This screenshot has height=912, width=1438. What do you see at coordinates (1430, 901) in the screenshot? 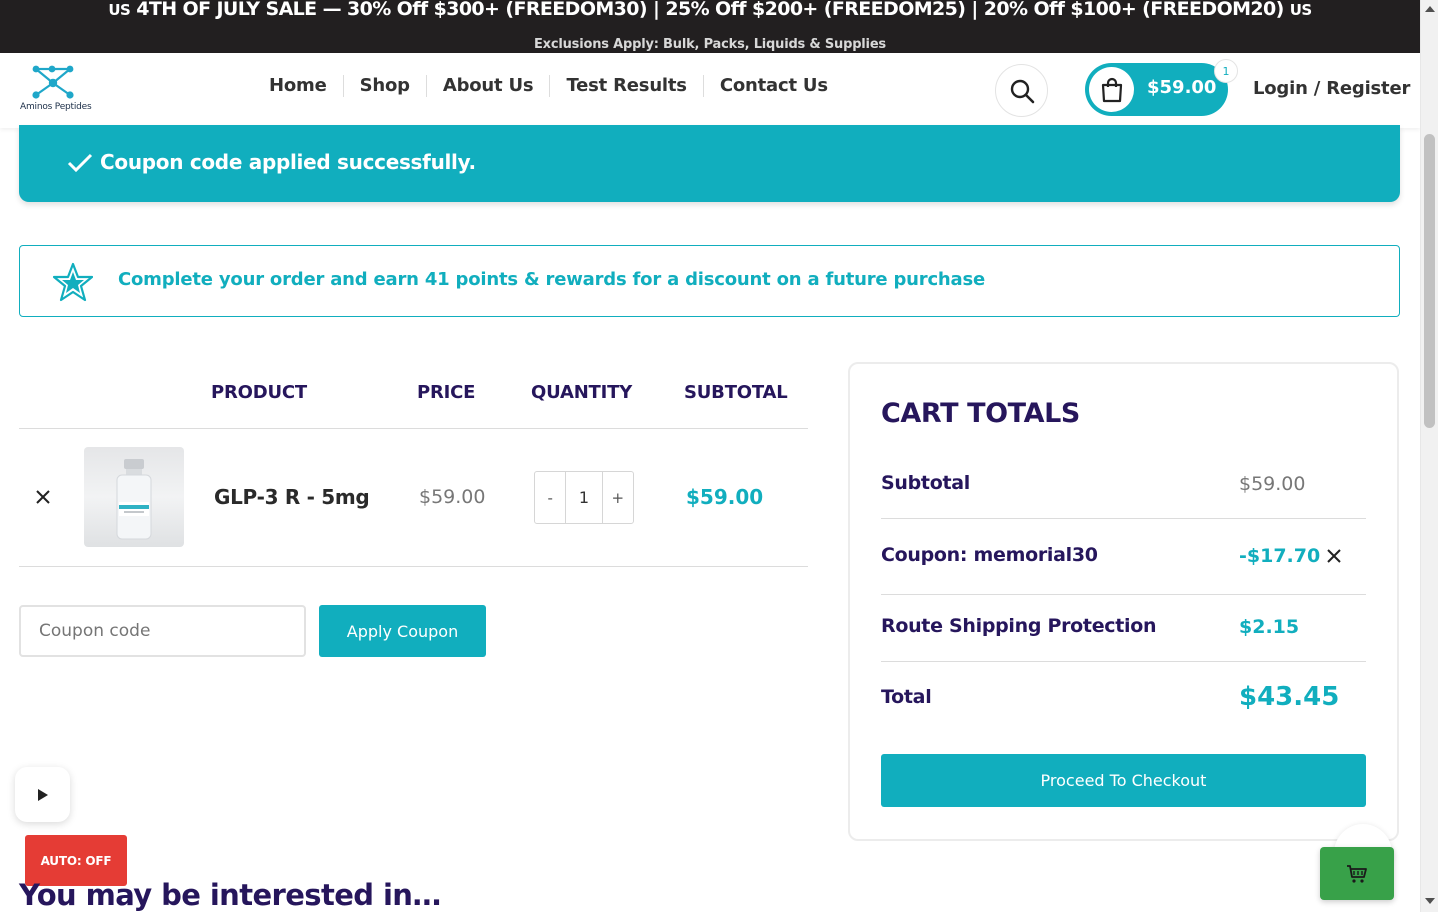
I see `scroll-down-arrow` at bounding box center [1430, 901].